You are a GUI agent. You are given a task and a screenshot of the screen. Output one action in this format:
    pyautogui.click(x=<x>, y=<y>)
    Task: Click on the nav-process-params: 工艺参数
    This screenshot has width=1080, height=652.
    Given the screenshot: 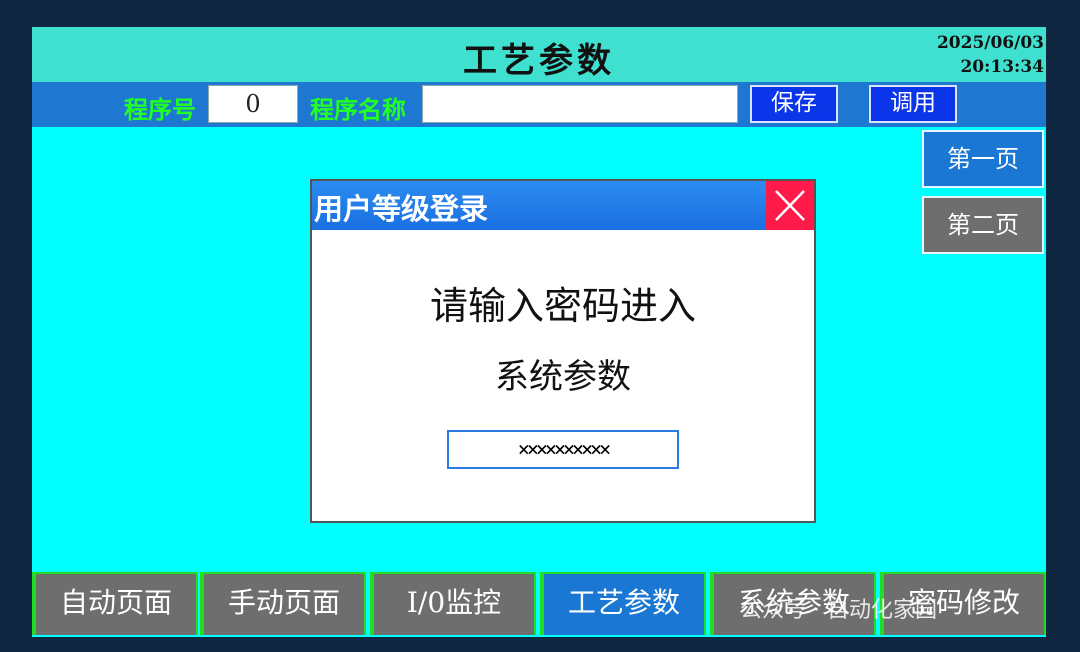 What is the action you would take?
    pyautogui.click(x=623, y=603)
    